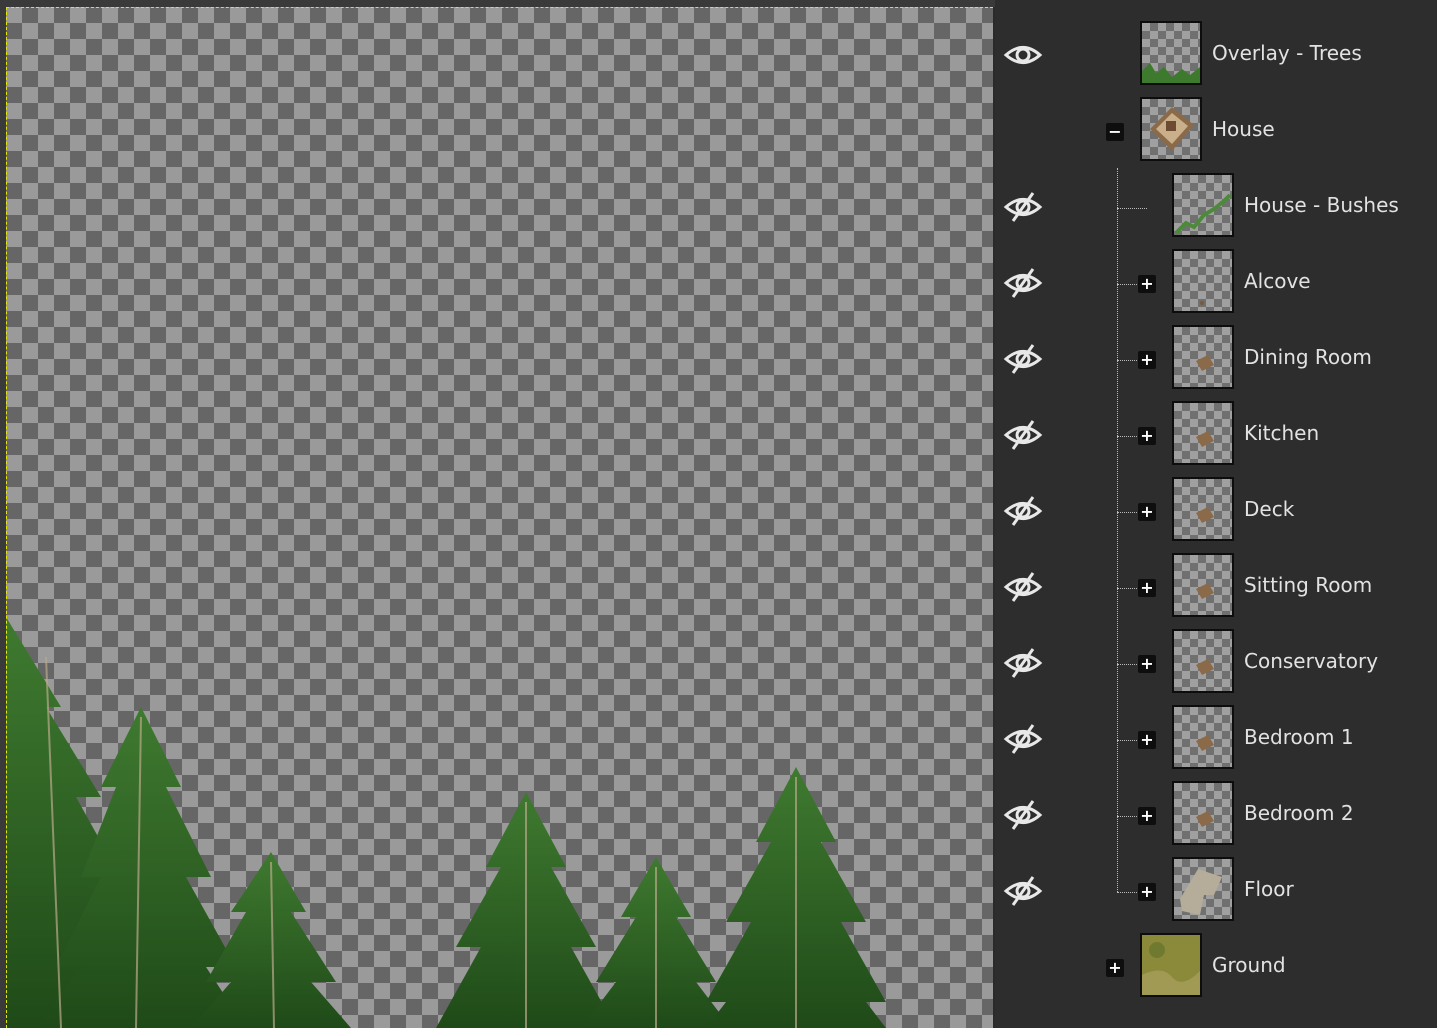 The width and height of the screenshot is (1437, 1028). I want to click on layer-name: Kitchen, so click(1281, 433).